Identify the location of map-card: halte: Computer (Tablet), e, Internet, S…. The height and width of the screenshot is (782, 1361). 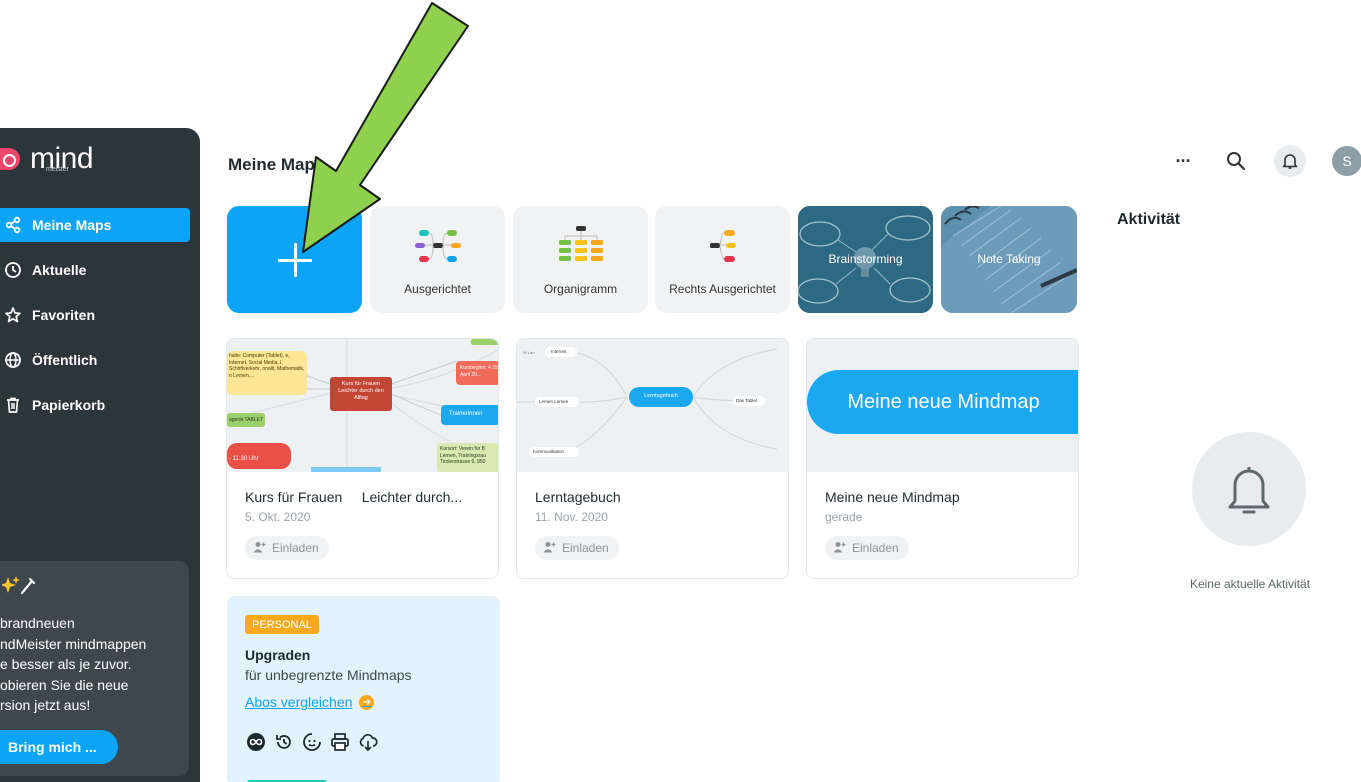
(362, 458).